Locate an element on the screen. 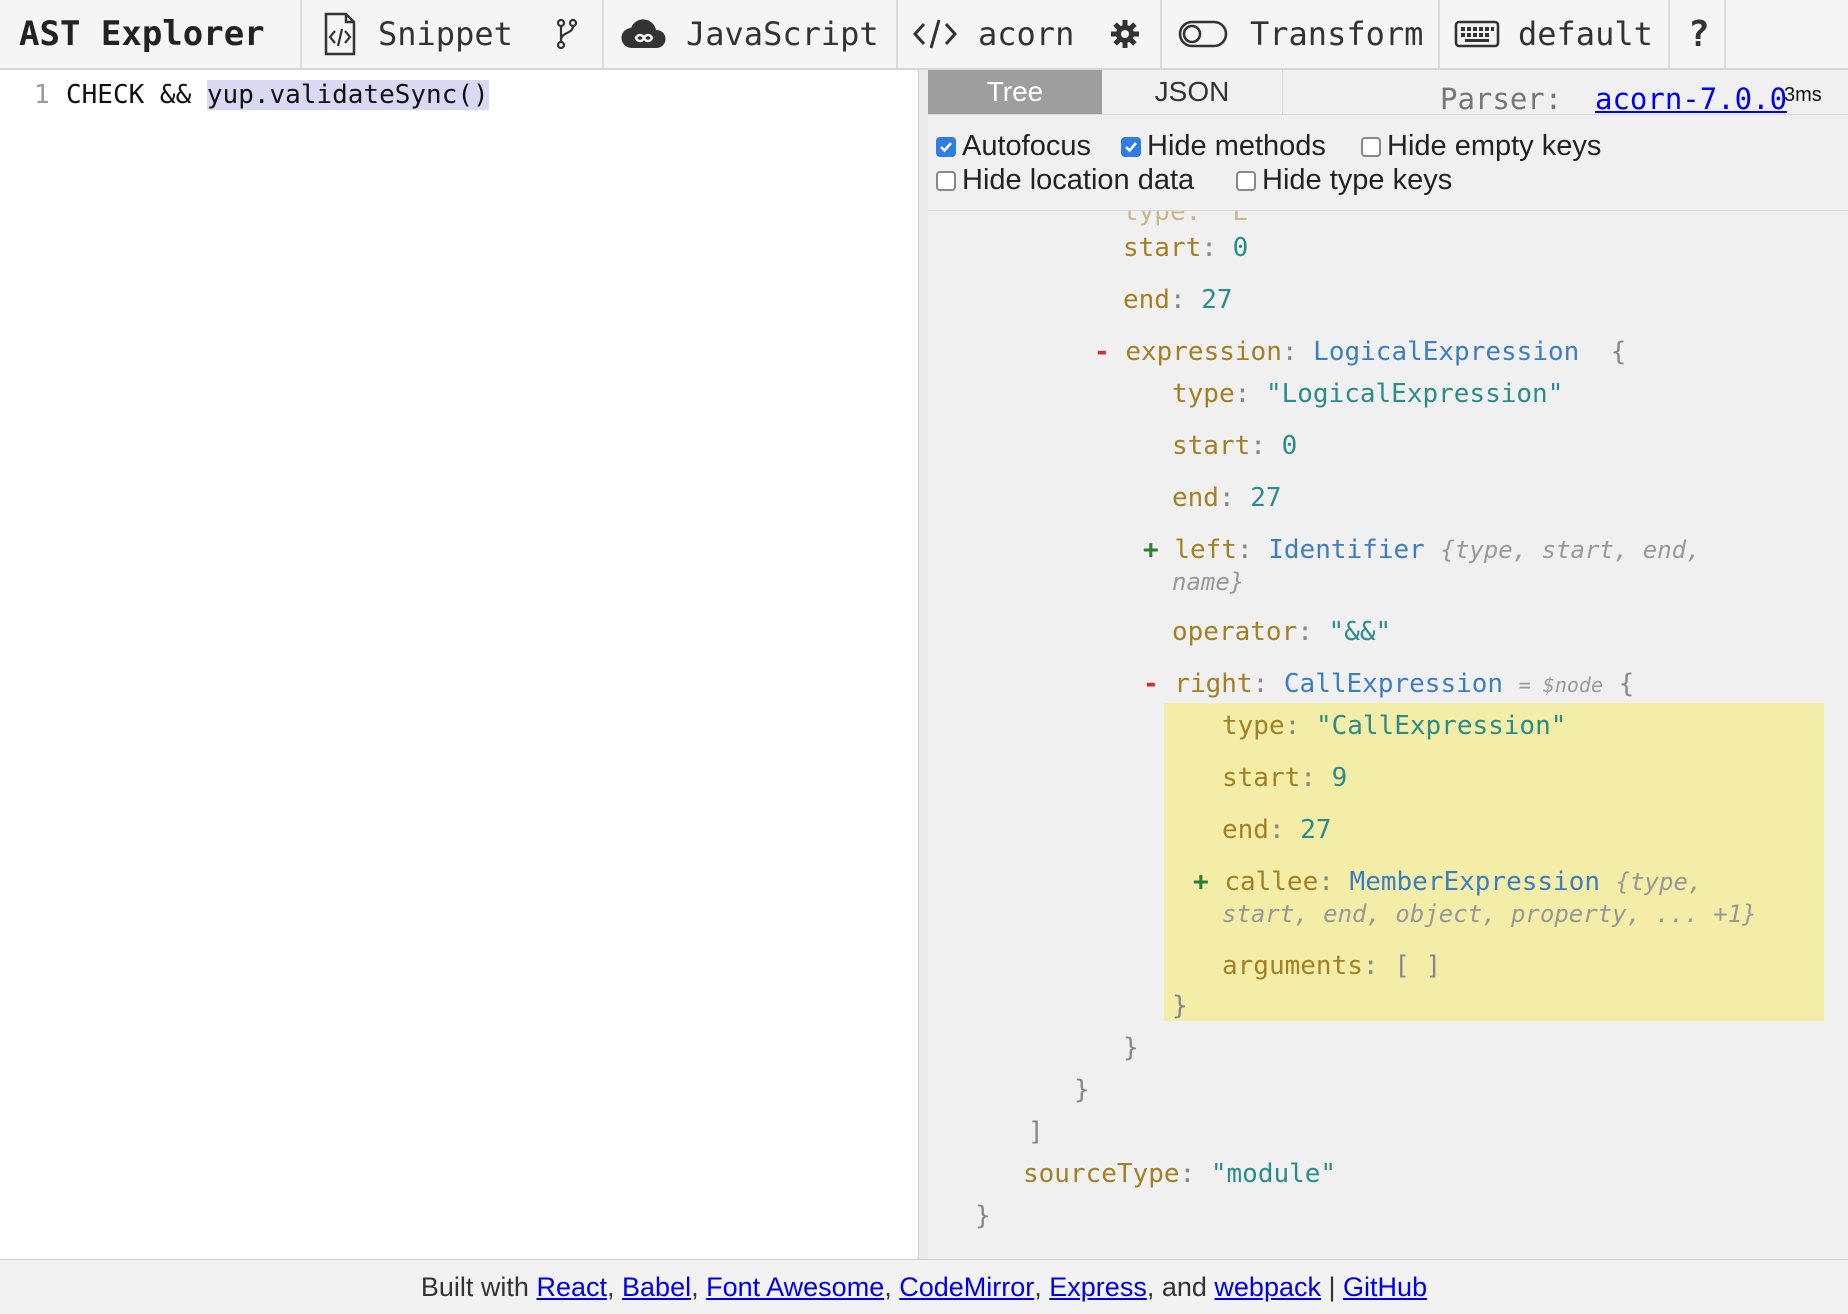 This screenshot has height=1314, width=1848. footer-and: and is located at coordinates (1184, 1286).